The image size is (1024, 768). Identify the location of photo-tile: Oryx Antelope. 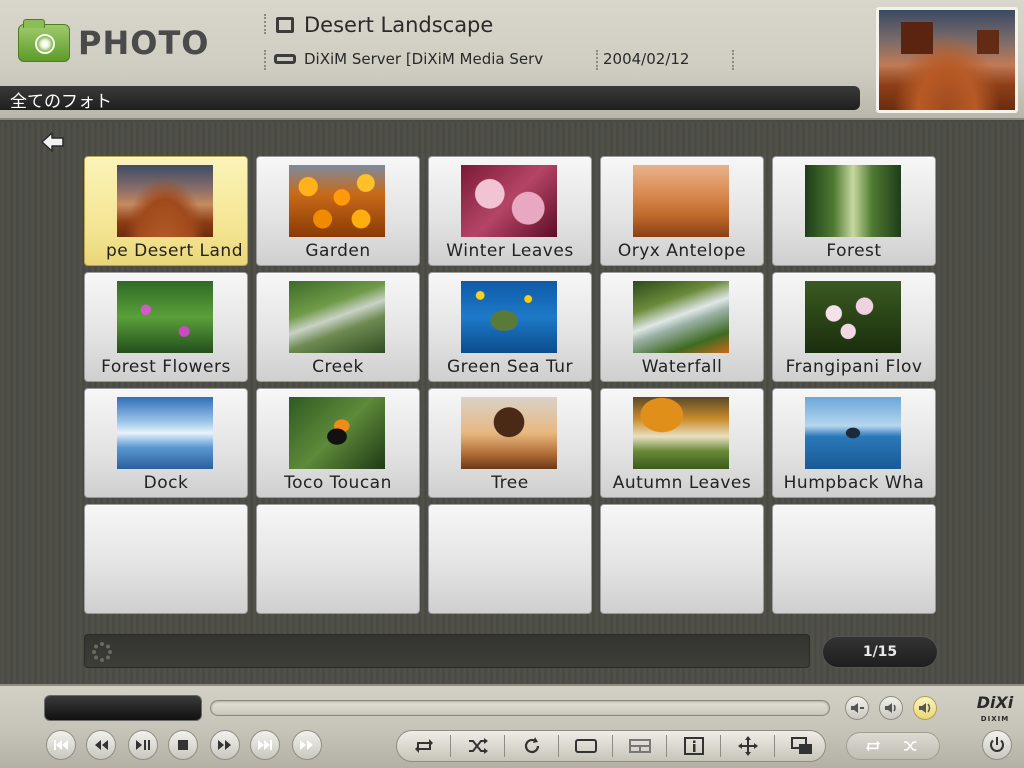
(682, 211).